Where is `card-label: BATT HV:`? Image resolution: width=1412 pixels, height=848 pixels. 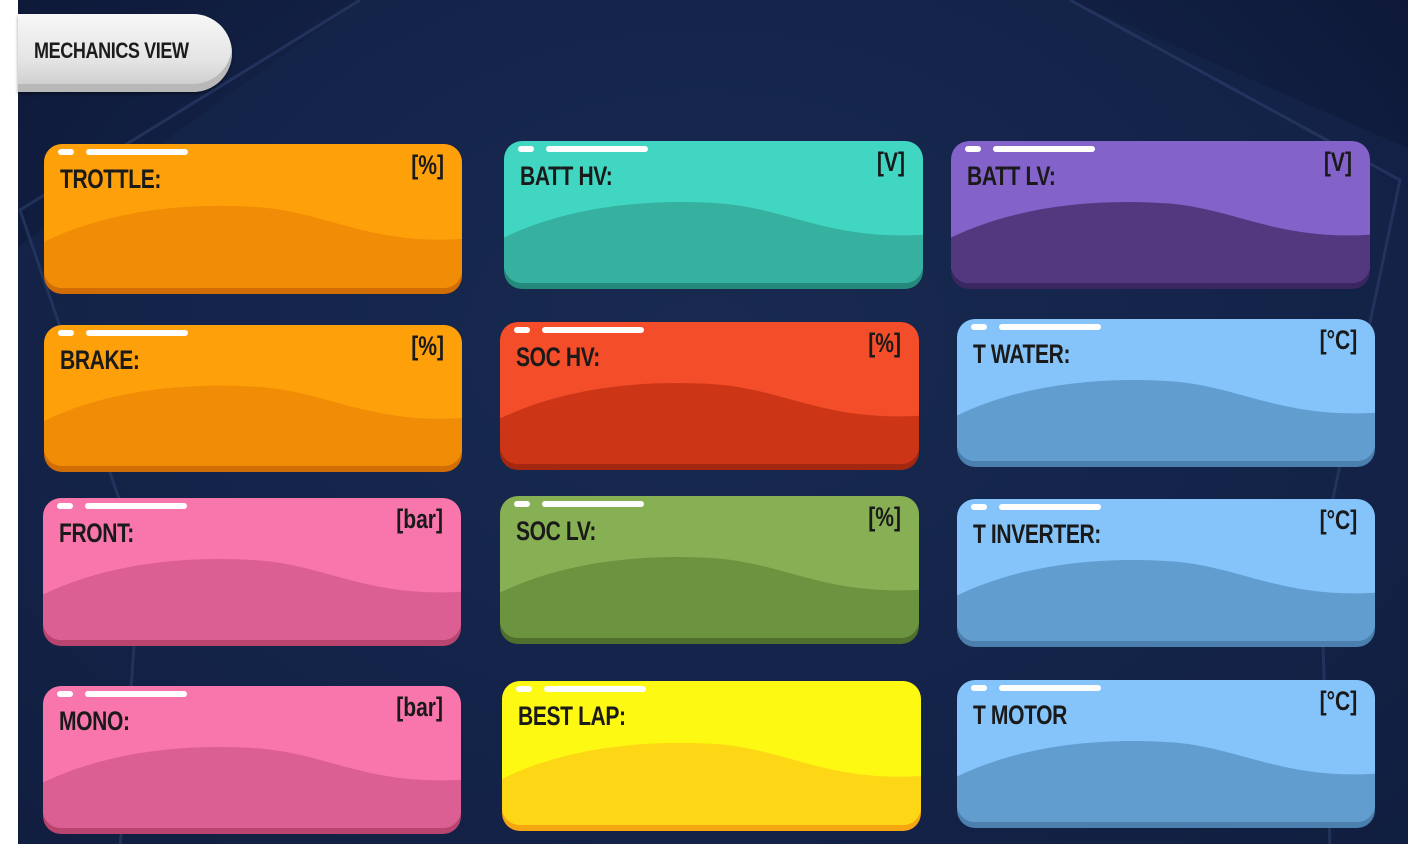
card-label: BATT HV: is located at coordinates (566, 176).